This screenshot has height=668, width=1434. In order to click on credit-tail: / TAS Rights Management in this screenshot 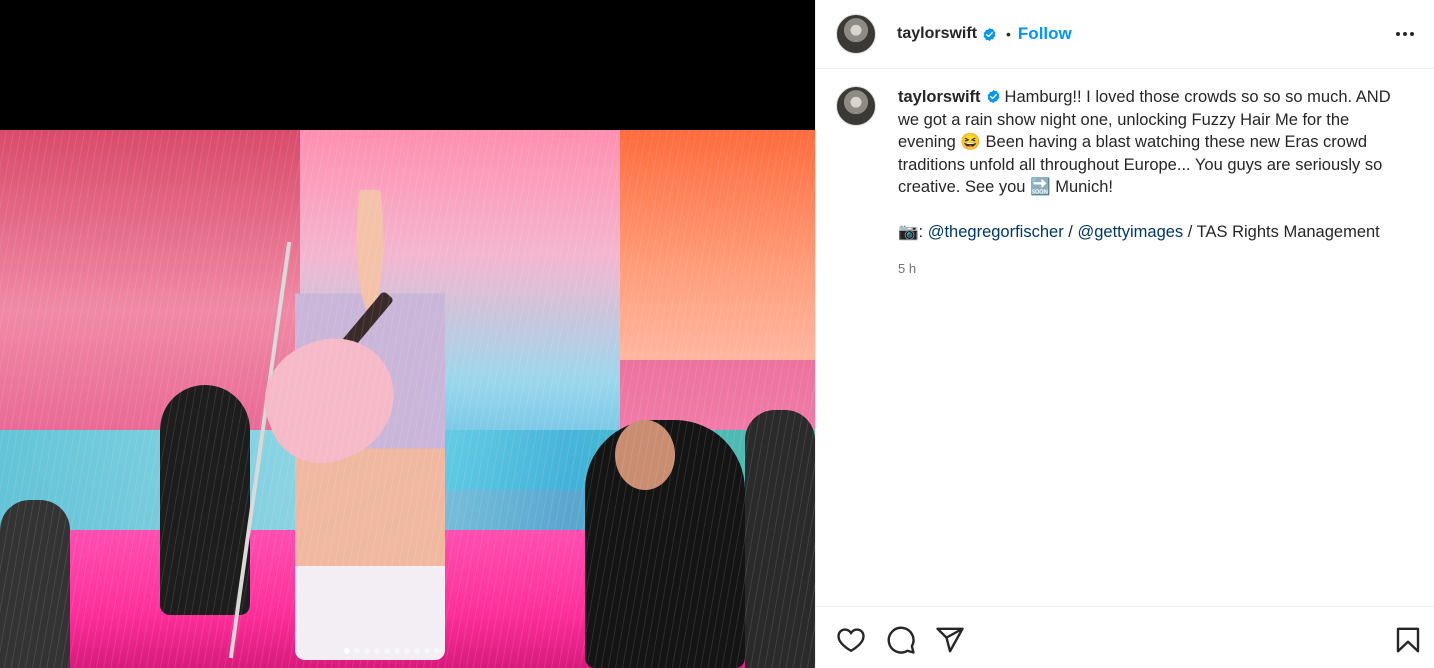, I will do `click(1281, 231)`.